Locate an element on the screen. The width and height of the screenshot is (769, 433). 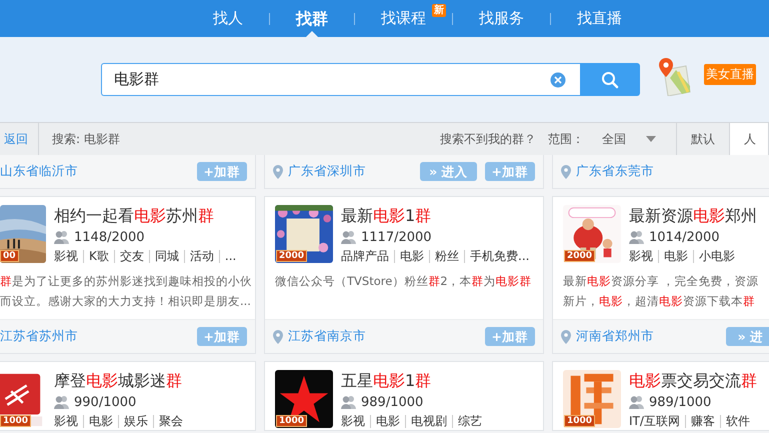
member-count: 1014/2000 is located at coordinates (684, 237).